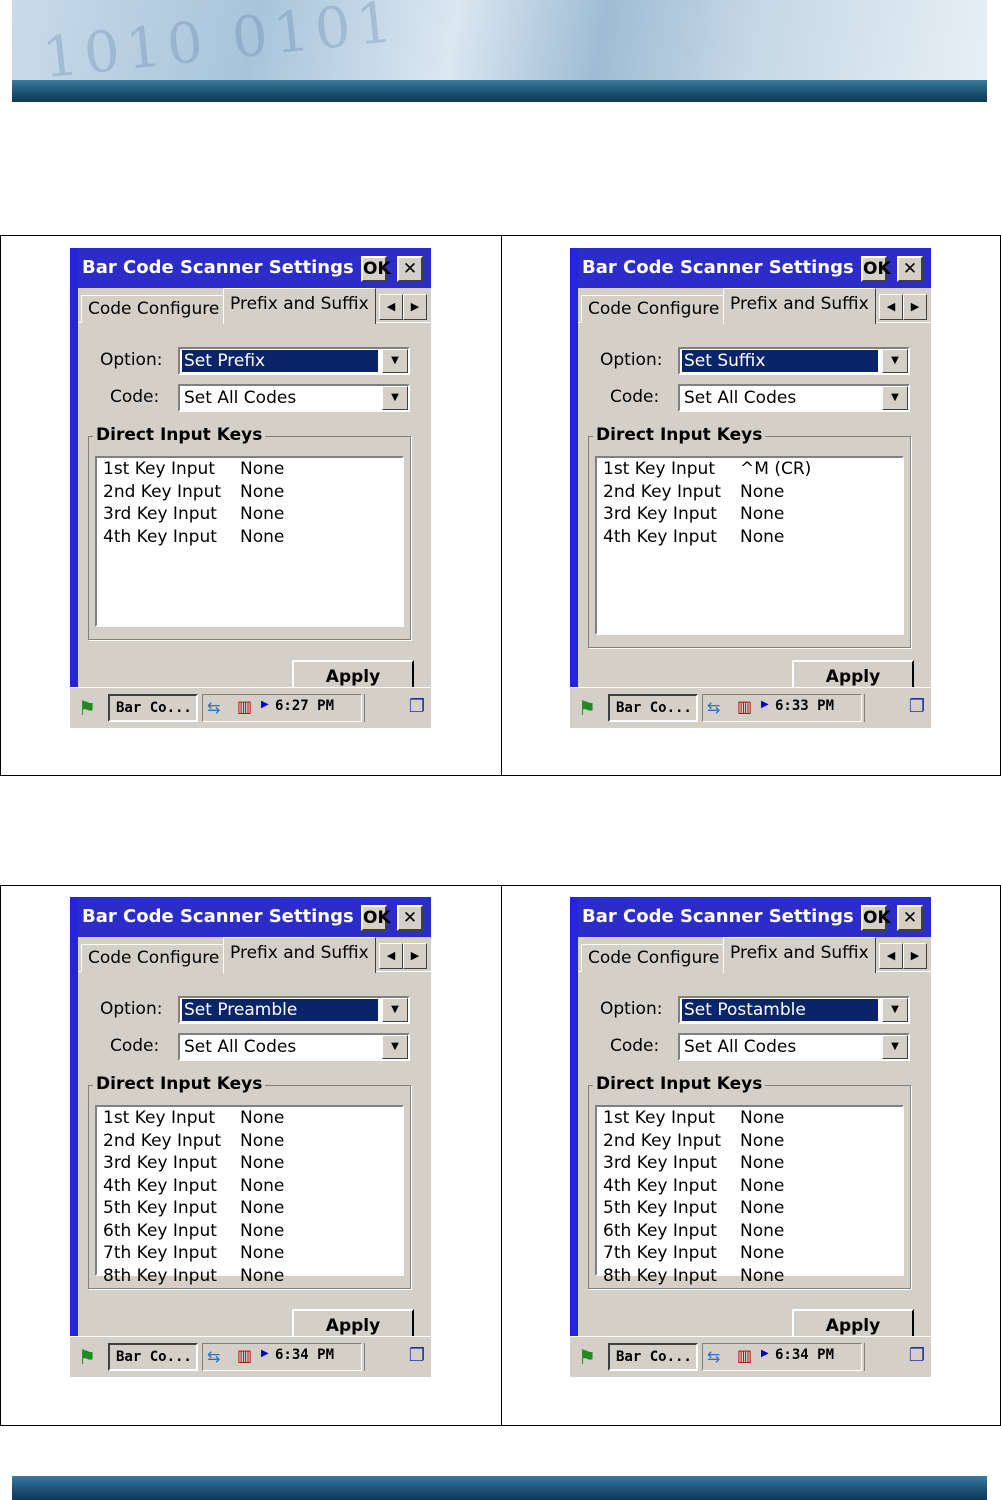 The height and width of the screenshot is (1500, 1001). I want to click on clock: 6:33 PM, so click(804, 706).